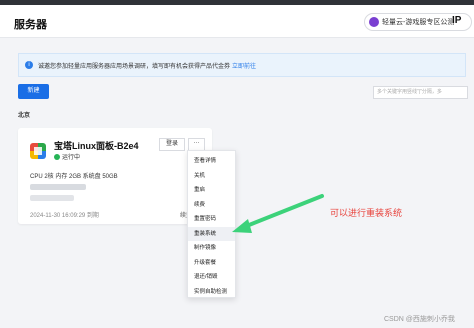 The width and height of the screenshot is (474, 328). Describe the element at coordinates (211, 161) in the screenshot. I see `menu-item-details: 查看详情` at that location.